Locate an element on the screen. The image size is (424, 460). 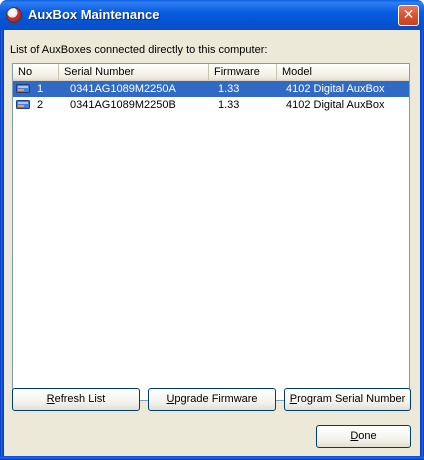
done-label: one is located at coordinates (367, 436).